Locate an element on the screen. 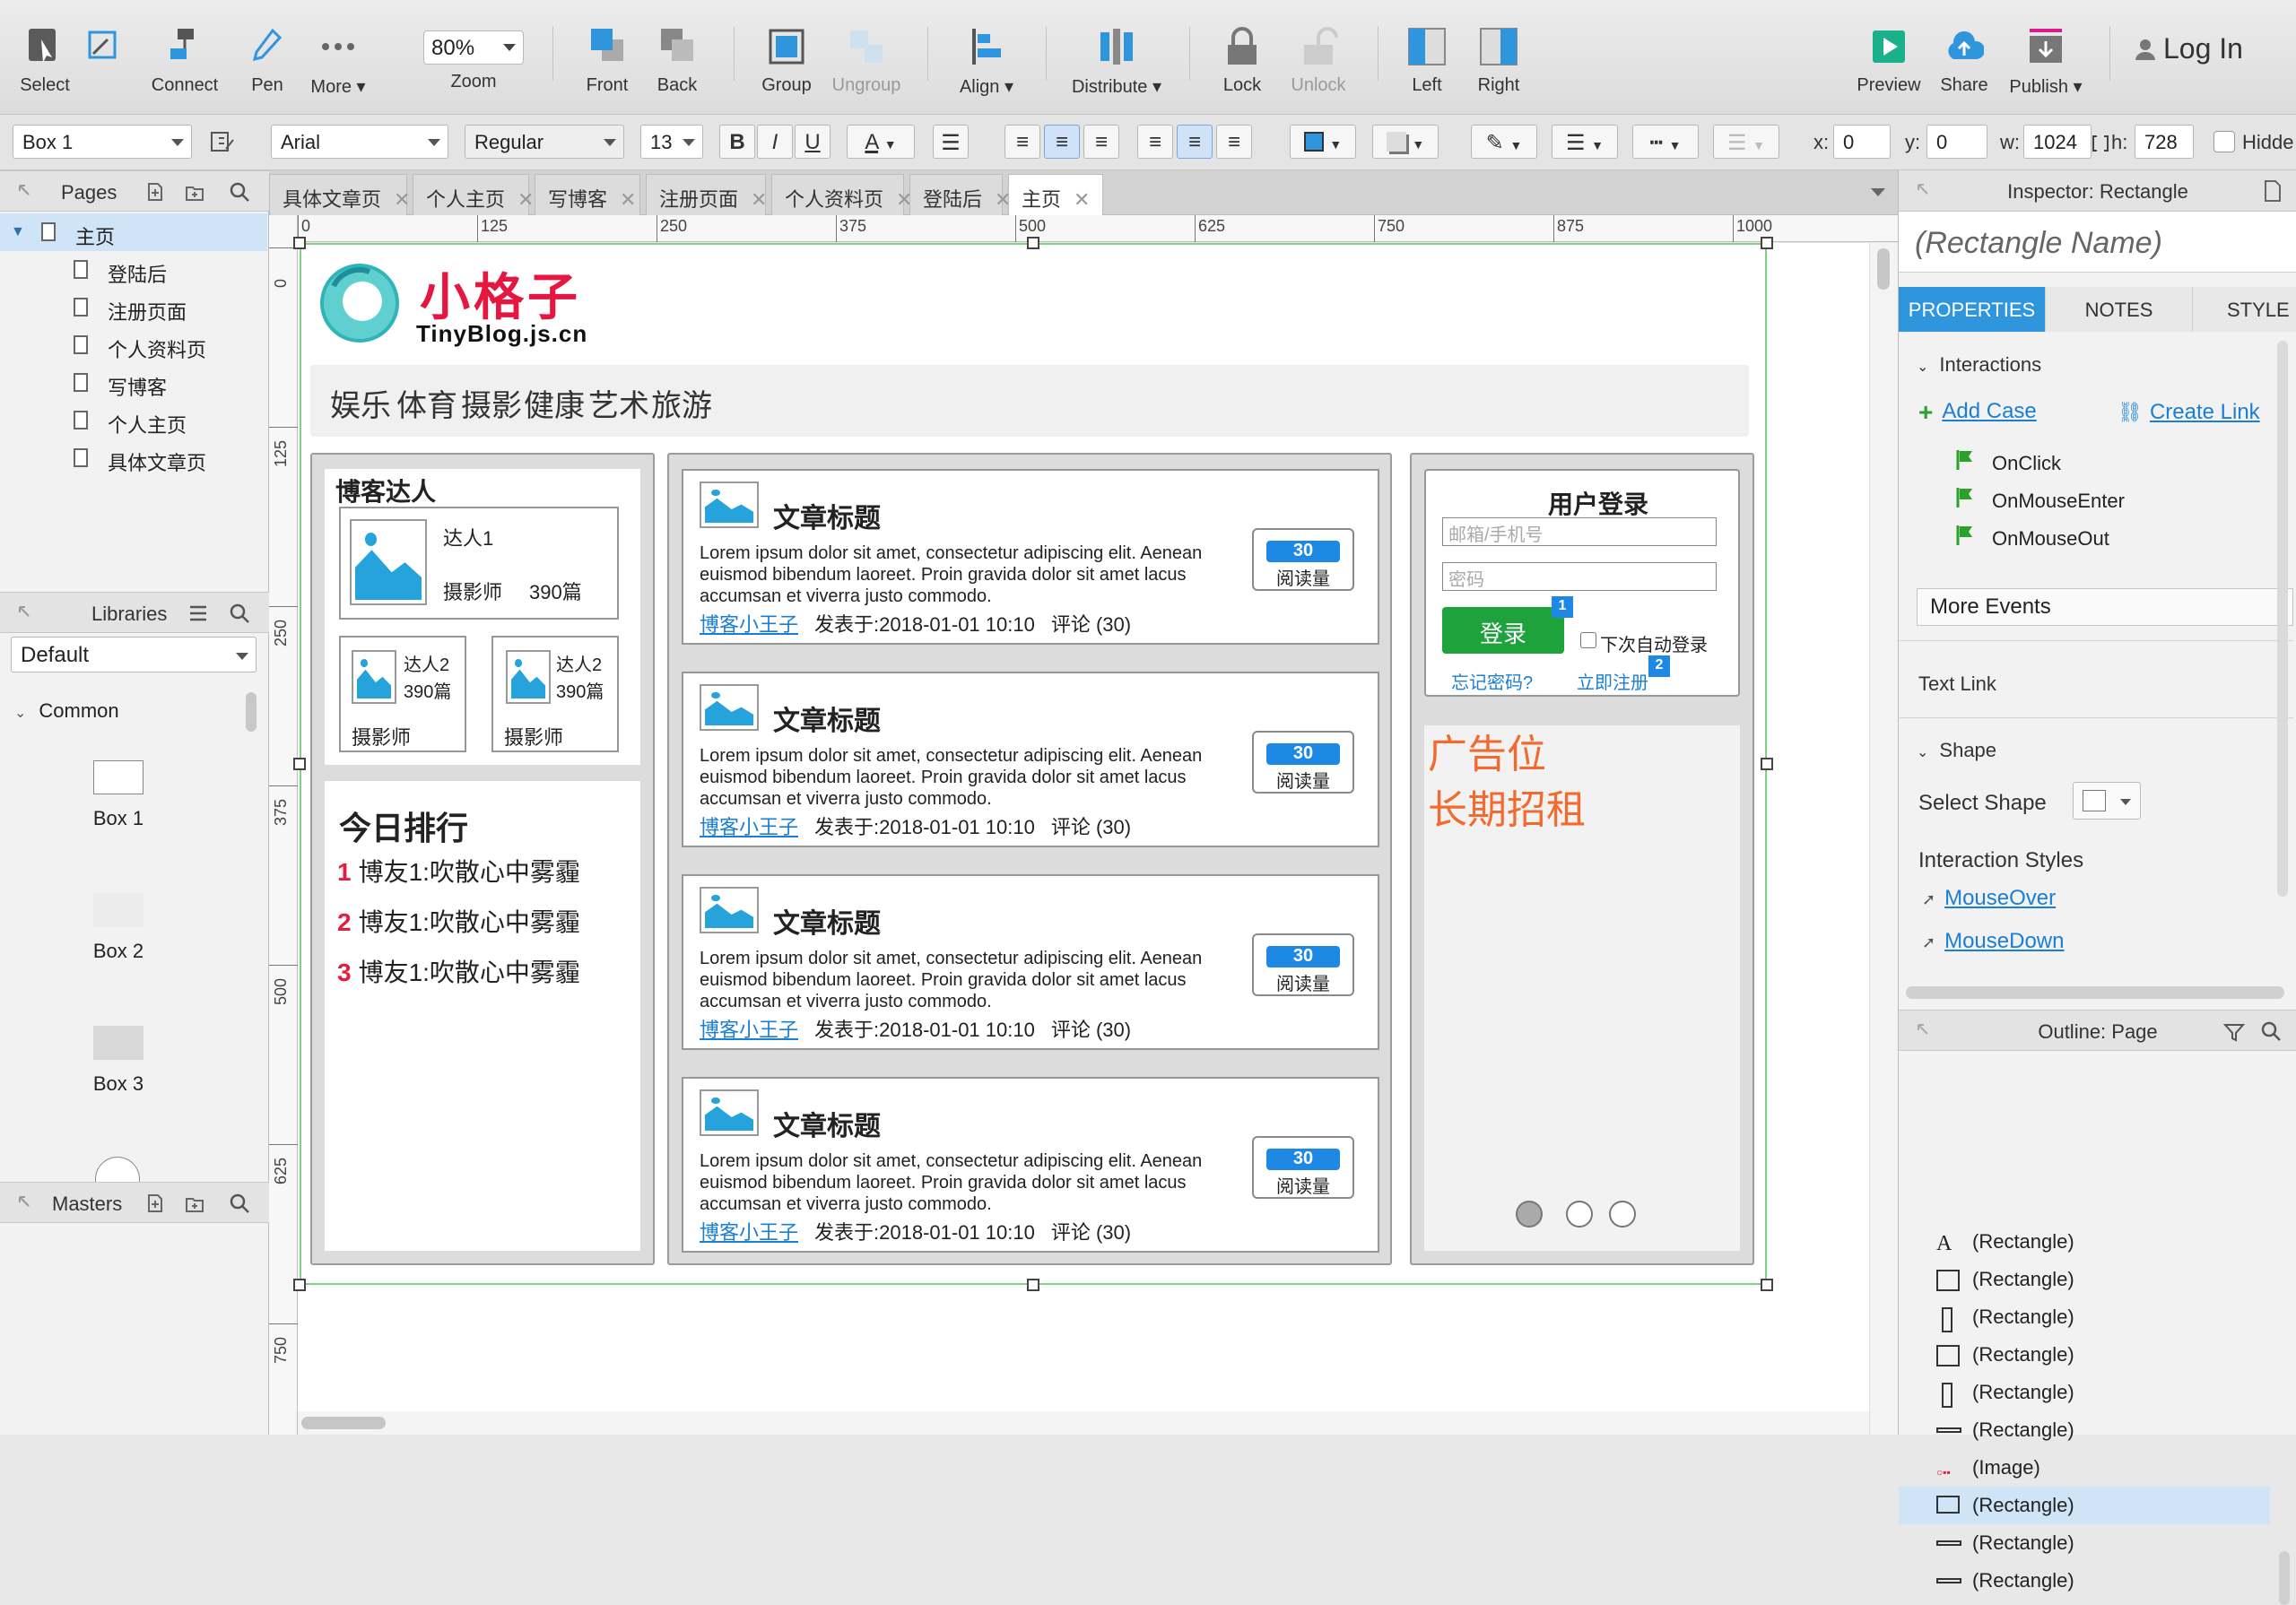  nav-item: 艺术 is located at coordinates (618, 403).